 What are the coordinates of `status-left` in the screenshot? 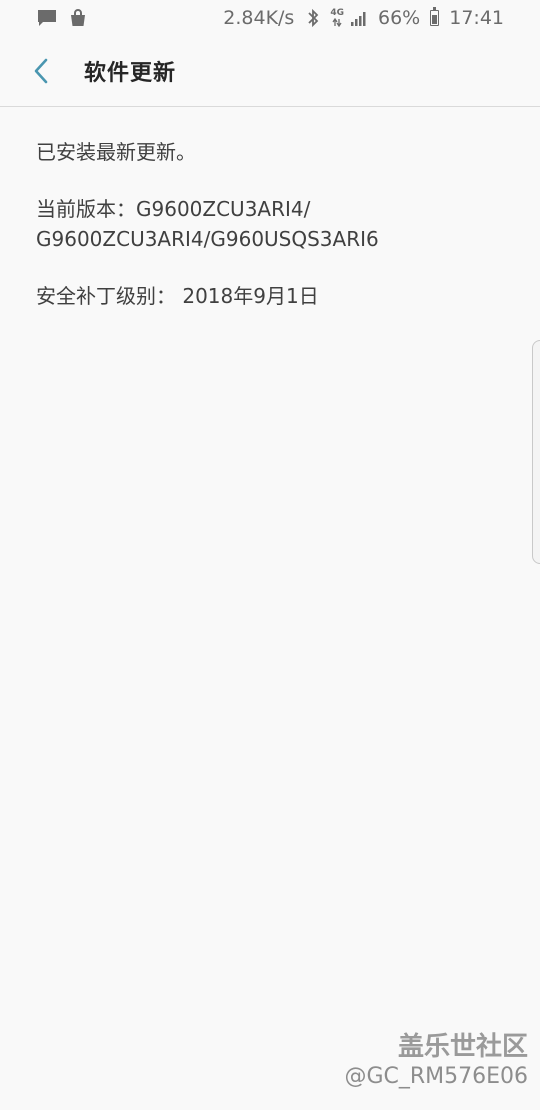 It's located at (62, 18).